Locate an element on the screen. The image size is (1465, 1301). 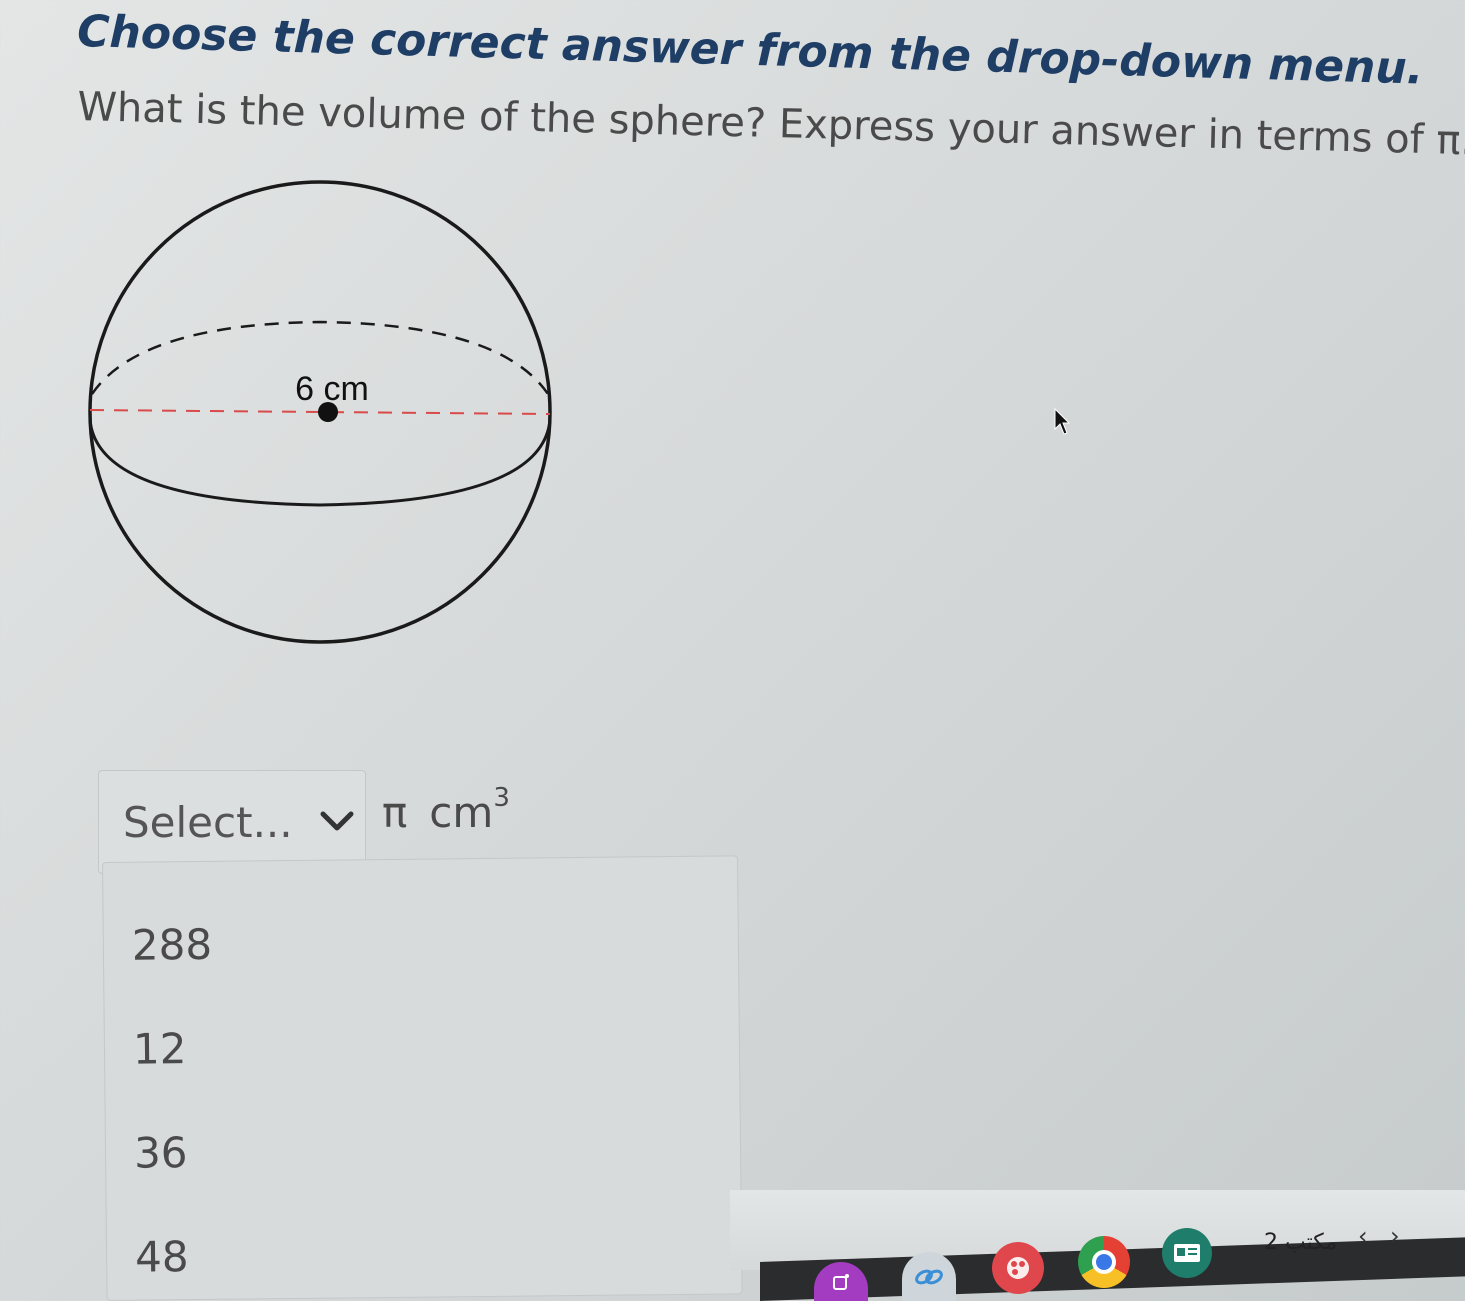
virtual-desk-label: 2 مكتب is located at coordinates (1300, 1242).